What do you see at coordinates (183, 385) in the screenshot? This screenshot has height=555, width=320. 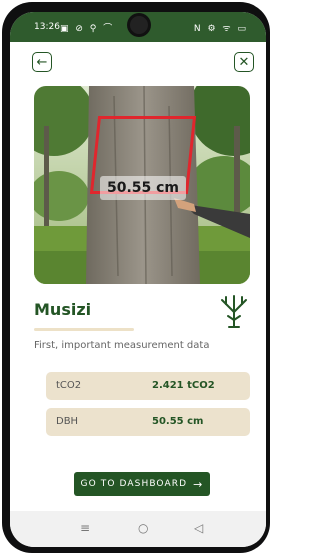 I see `metric-value: 2.421 tCO2` at bounding box center [183, 385].